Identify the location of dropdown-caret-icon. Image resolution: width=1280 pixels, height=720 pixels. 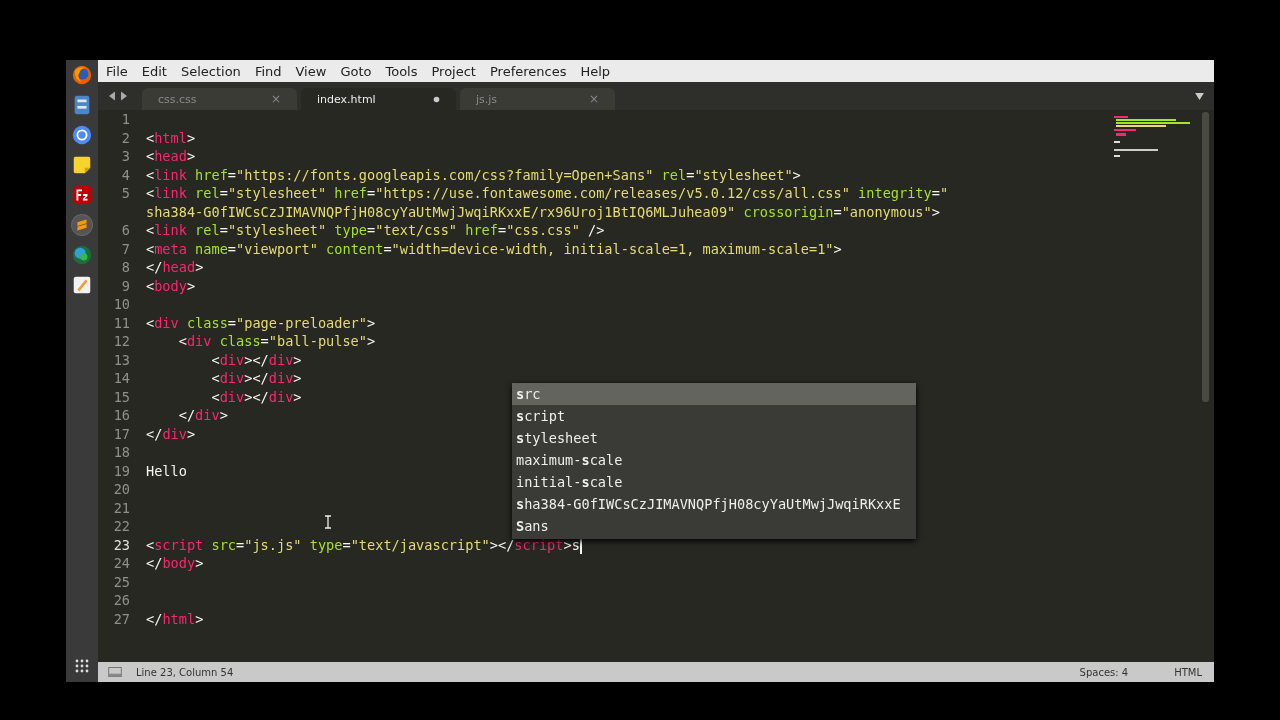
(1199, 96).